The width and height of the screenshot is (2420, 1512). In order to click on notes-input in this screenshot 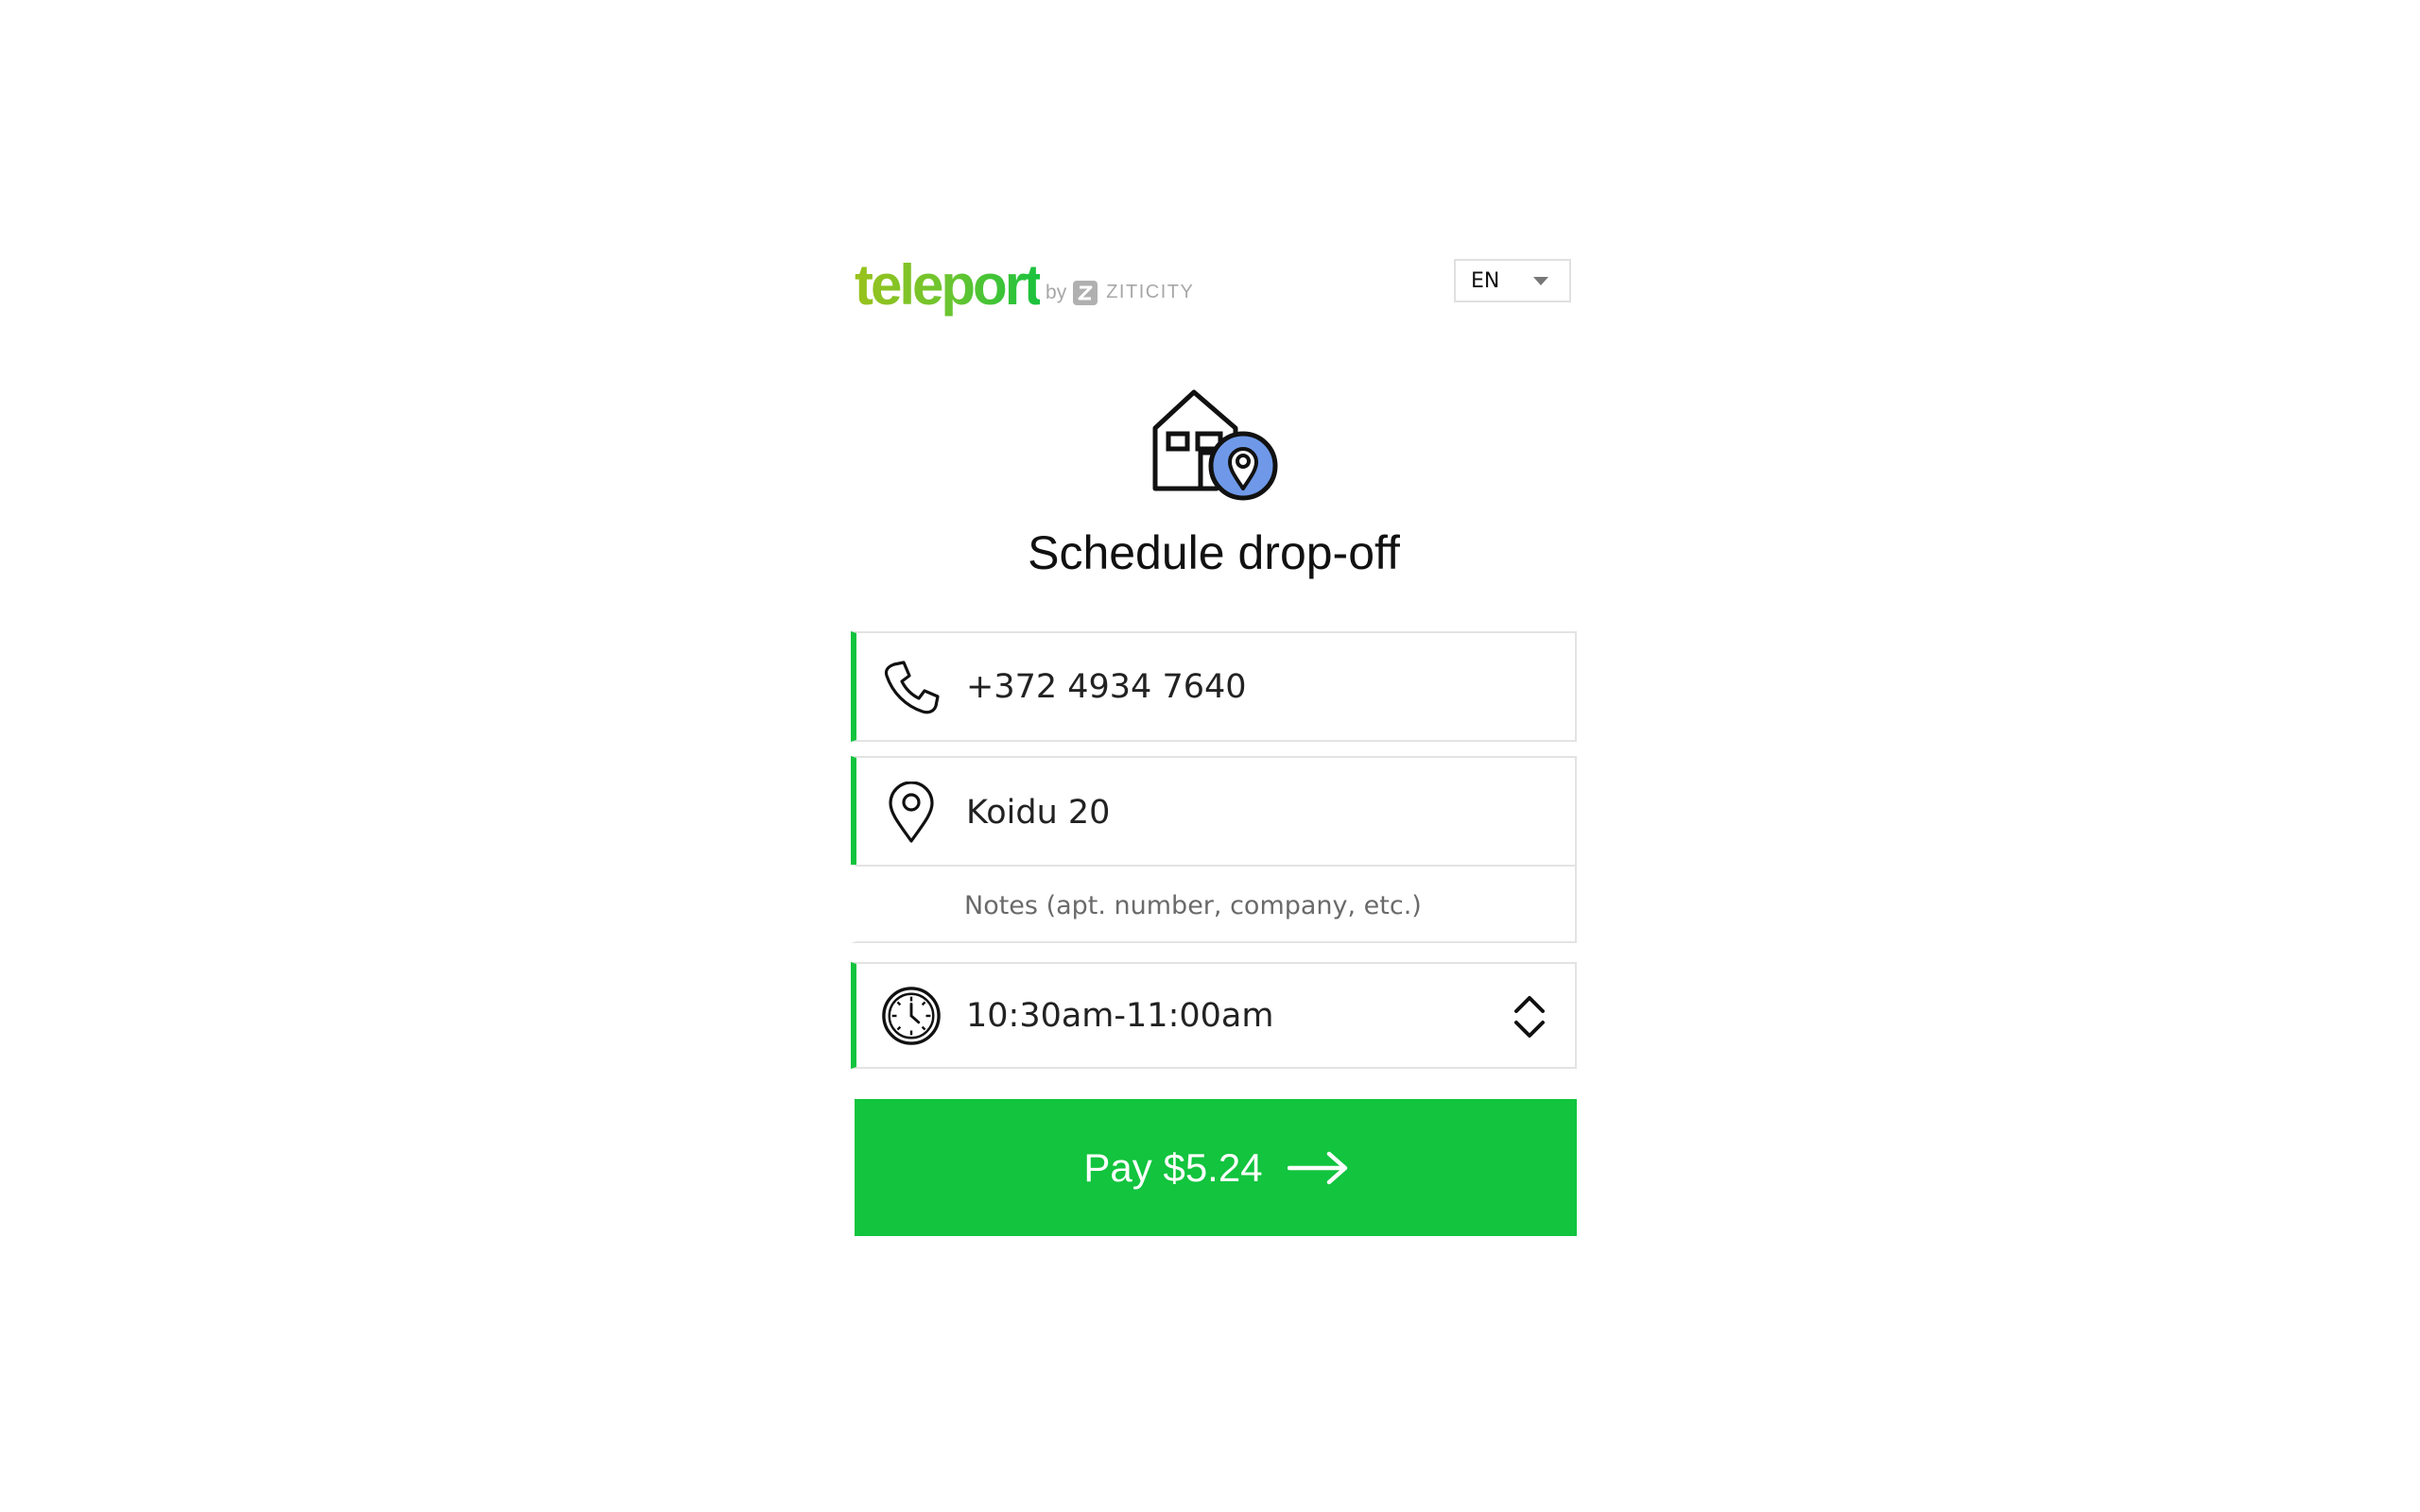, I will do `click(1247, 905)`.